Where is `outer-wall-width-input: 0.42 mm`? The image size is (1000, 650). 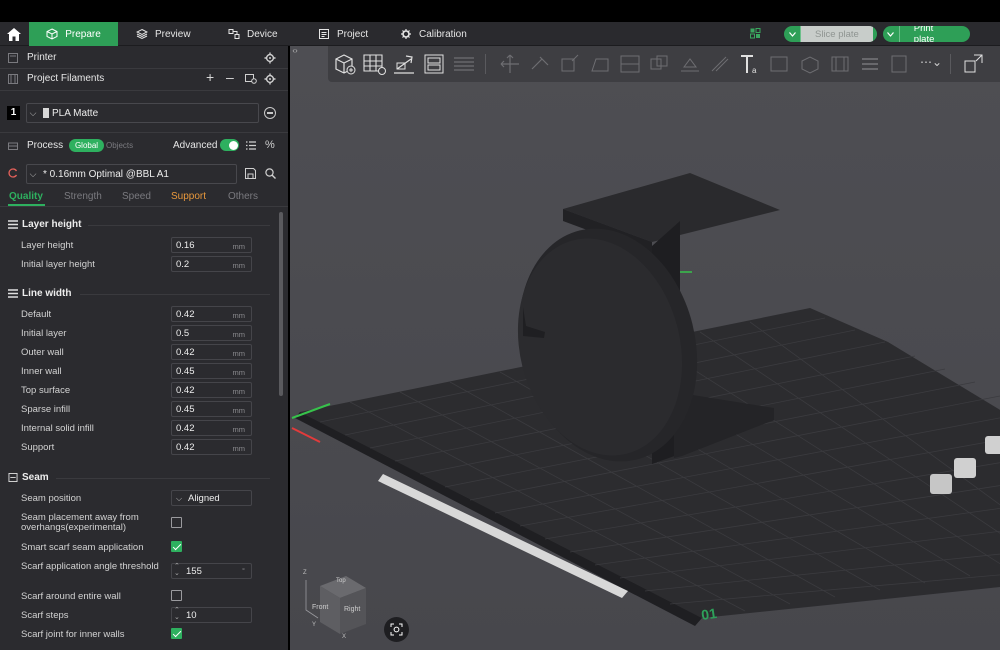 outer-wall-width-input: 0.42 mm is located at coordinates (211, 352).